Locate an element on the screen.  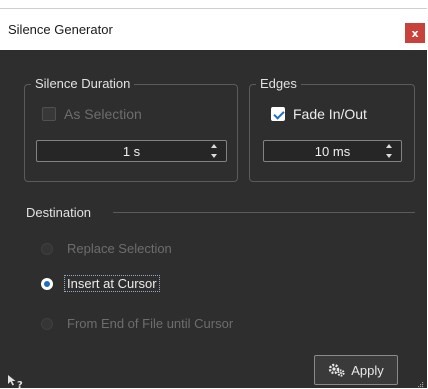
apply-label: Apply is located at coordinates (367, 370).